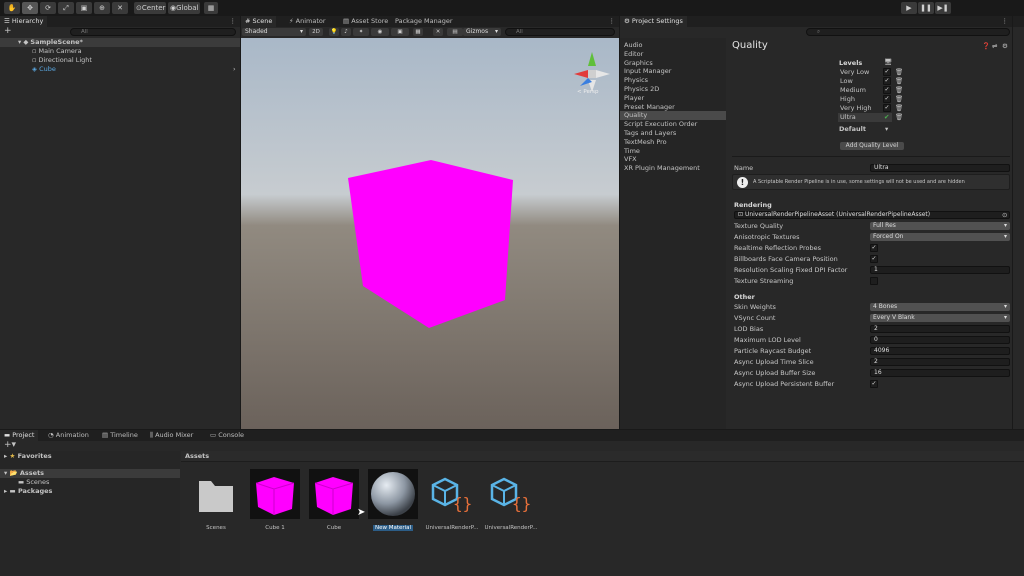  I want to click on category-graphics: Graphics, so click(638, 63).